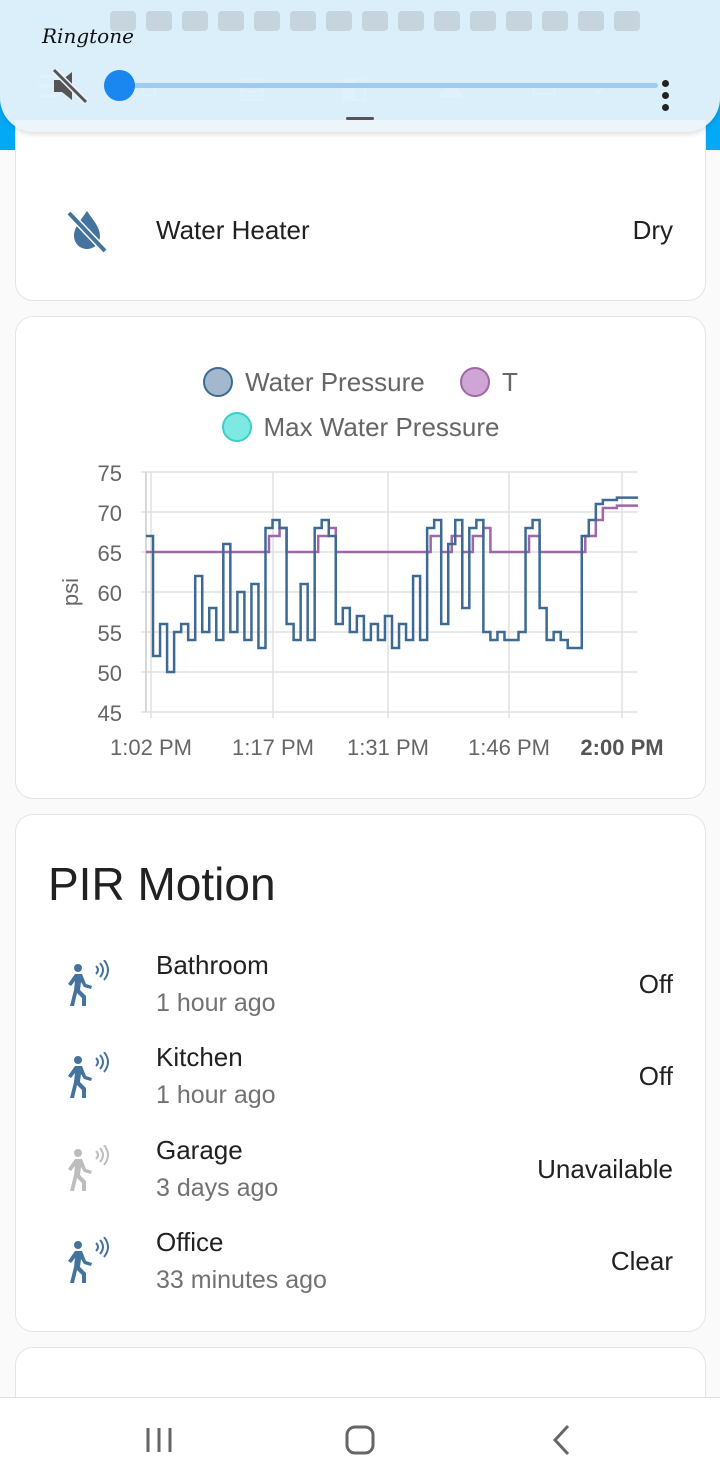 The width and height of the screenshot is (720, 1480). Describe the element at coordinates (119, 85) in the screenshot. I see `volume-slider-thumb` at that location.